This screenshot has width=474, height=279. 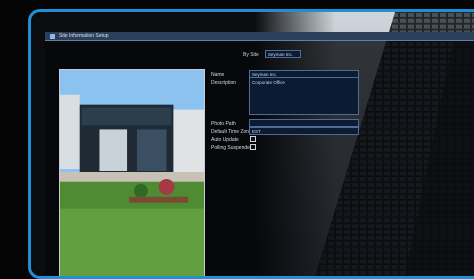 What do you see at coordinates (218, 75) in the screenshot?
I see `name-label: Name` at bounding box center [218, 75].